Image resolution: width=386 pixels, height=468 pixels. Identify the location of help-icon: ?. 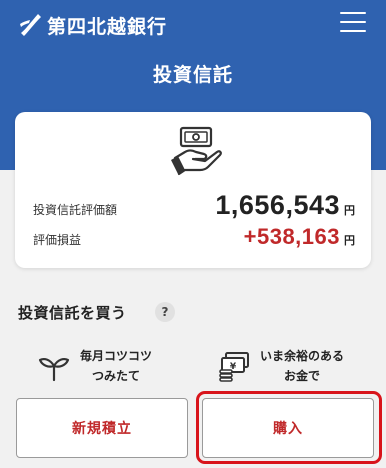
(165, 312).